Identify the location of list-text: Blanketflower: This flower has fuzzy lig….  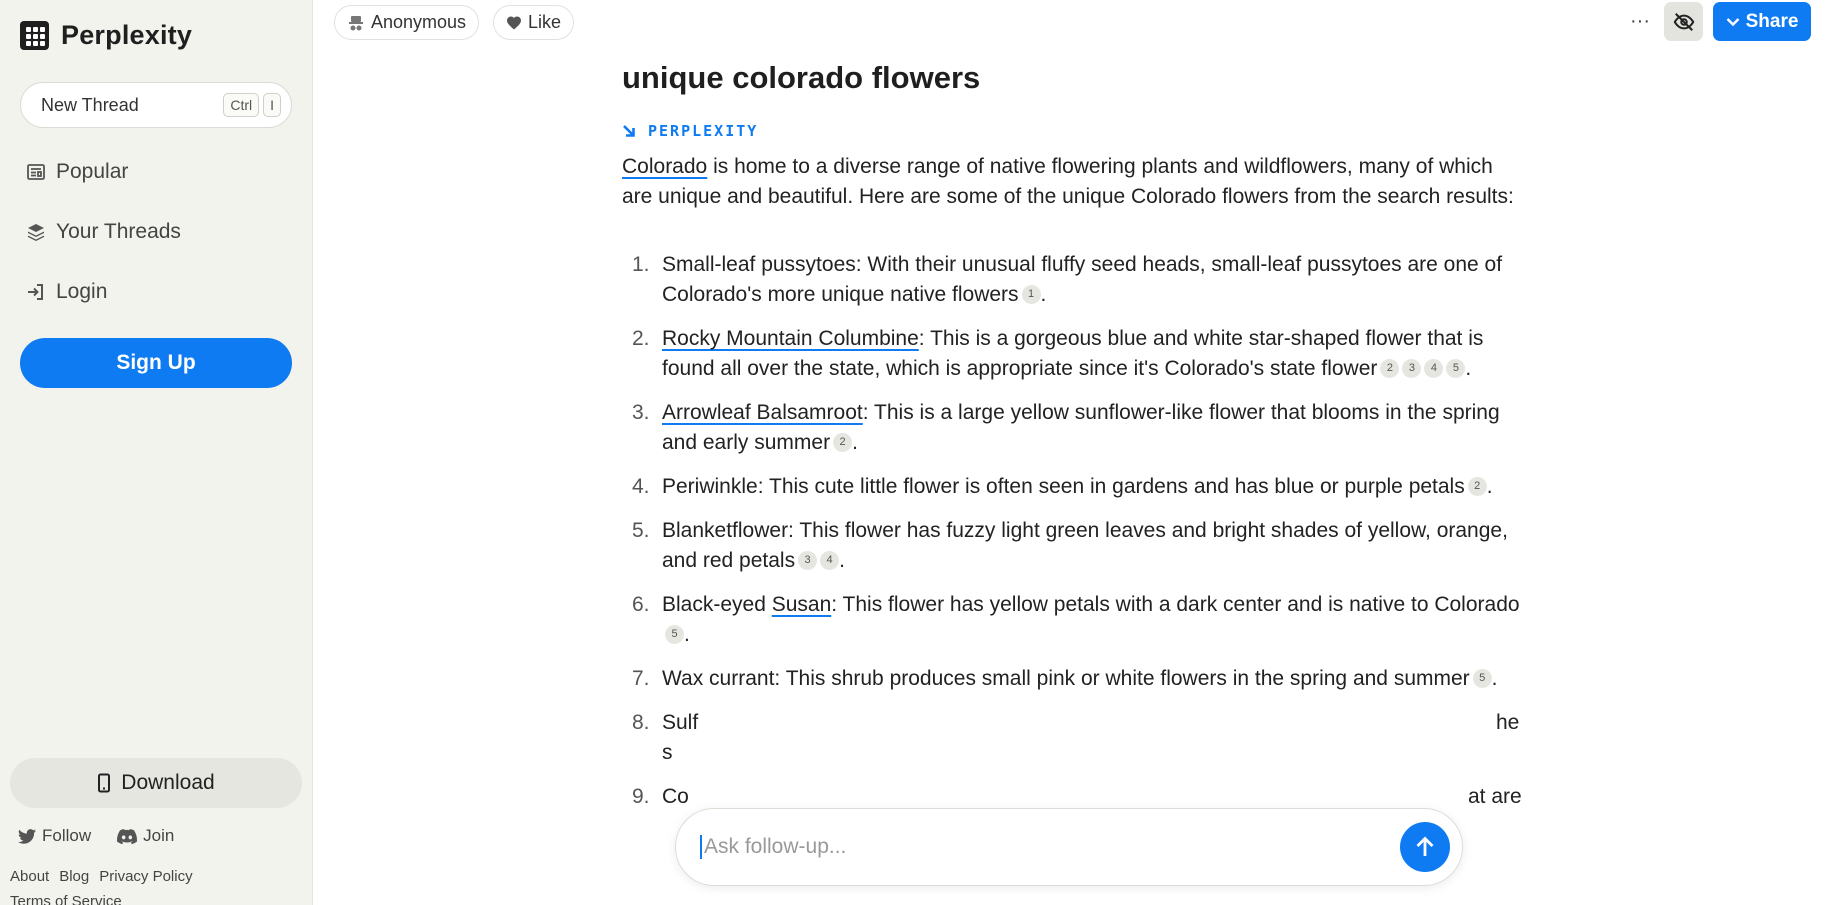
(1085, 545).